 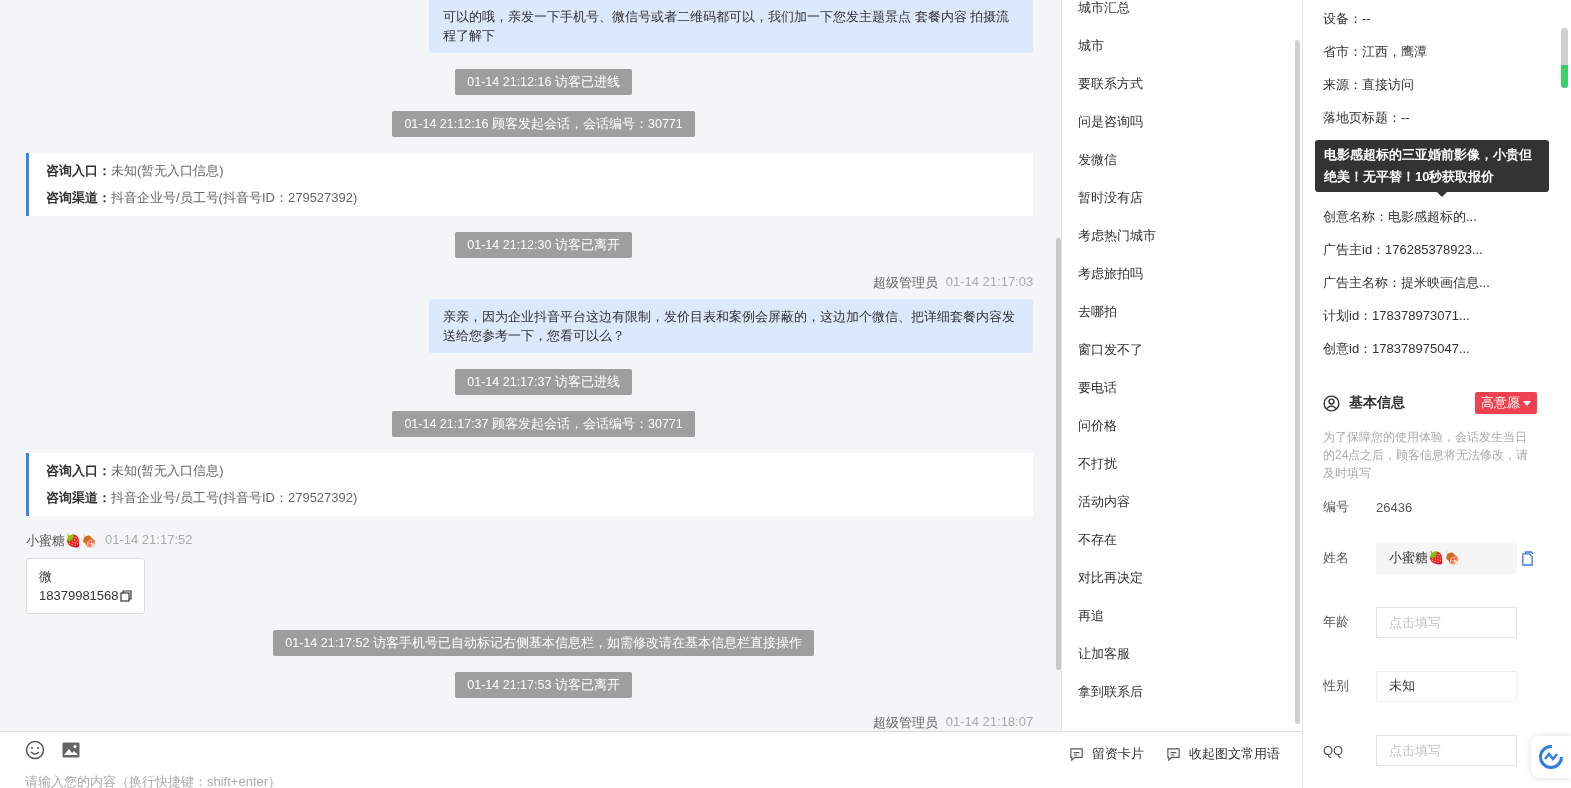 I want to click on quick-phrase-item: 要联系方式, so click(x=1190, y=84).